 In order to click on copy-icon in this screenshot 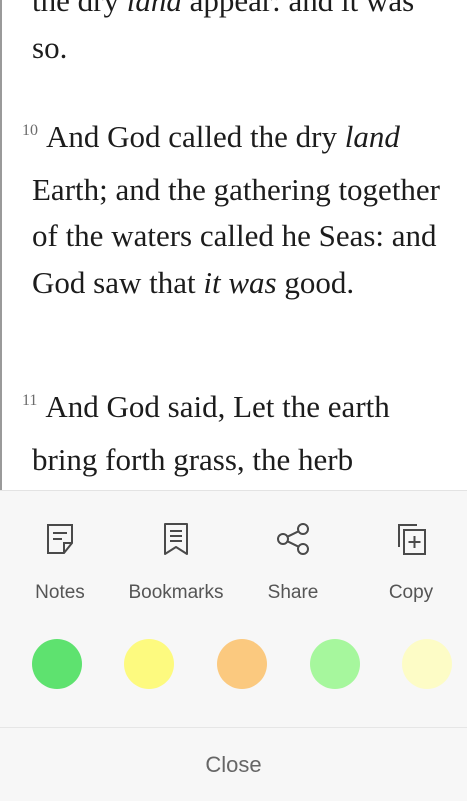, I will do `click(411, 541)`.